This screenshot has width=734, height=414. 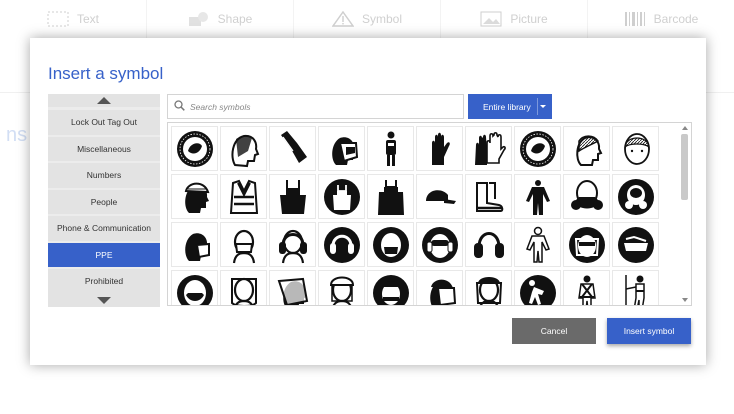 What do you see at coordinates (73, 19) in the screenshot?
I see `bg-tool-text: Text` at bounding box center [73, 19].